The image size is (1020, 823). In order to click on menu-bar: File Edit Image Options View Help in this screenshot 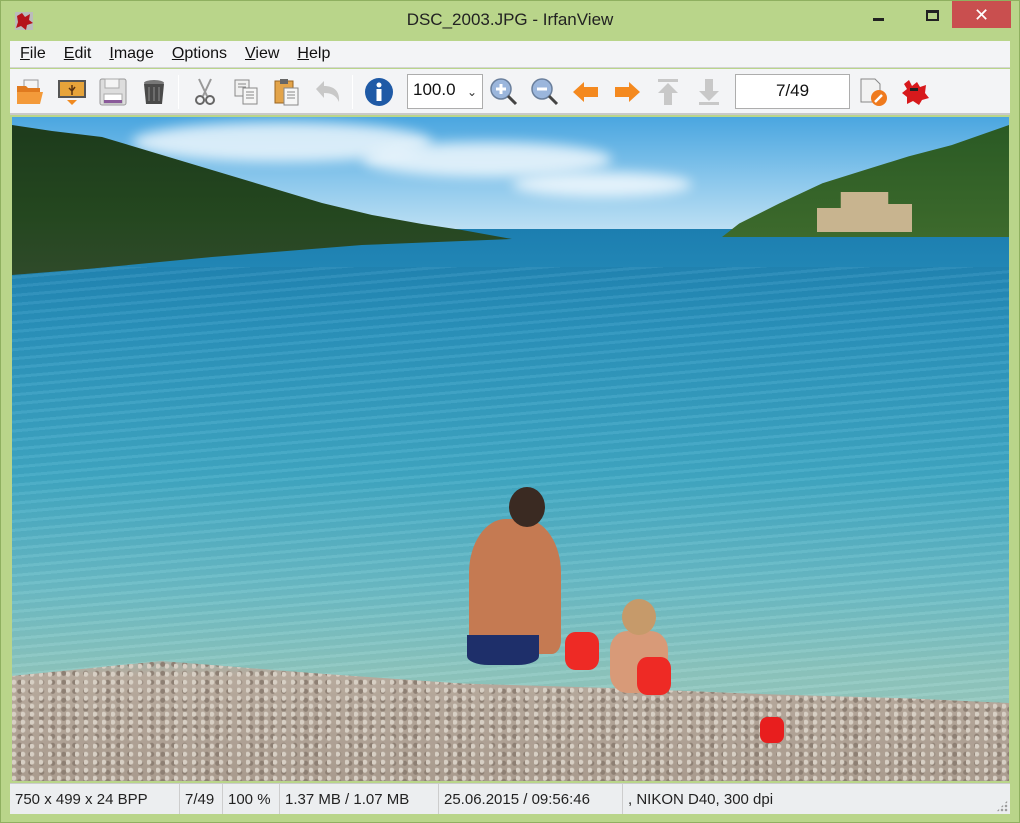, I will do `click(510, 54)`.